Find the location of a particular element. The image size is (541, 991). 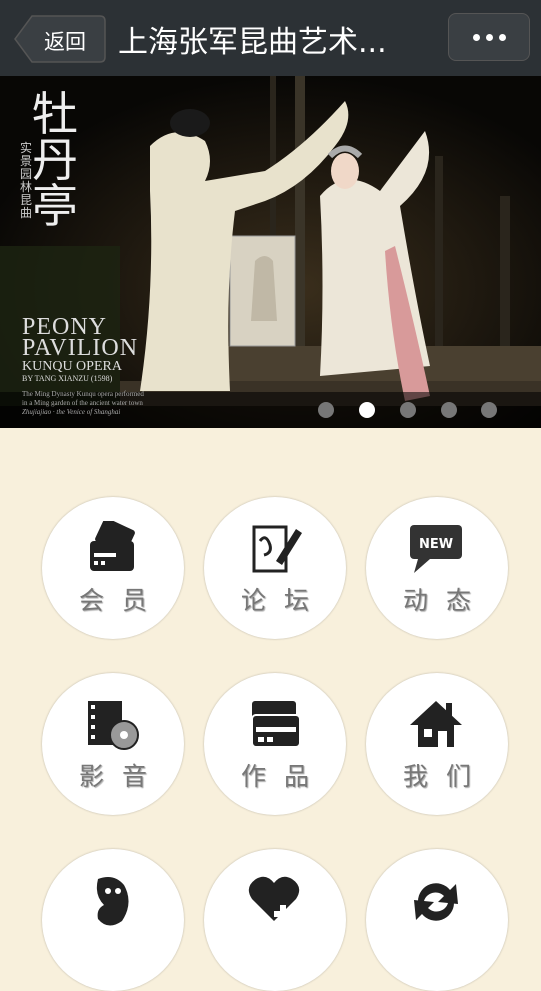

banner-vertical-sub: 实景园林昆曲 is located at coordinates (26, 180).